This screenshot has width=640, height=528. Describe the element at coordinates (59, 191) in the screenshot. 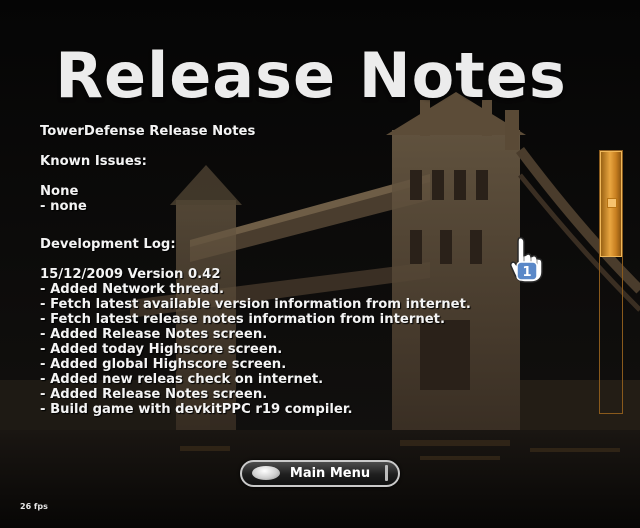

I see `known-issue-line: None` at that location.